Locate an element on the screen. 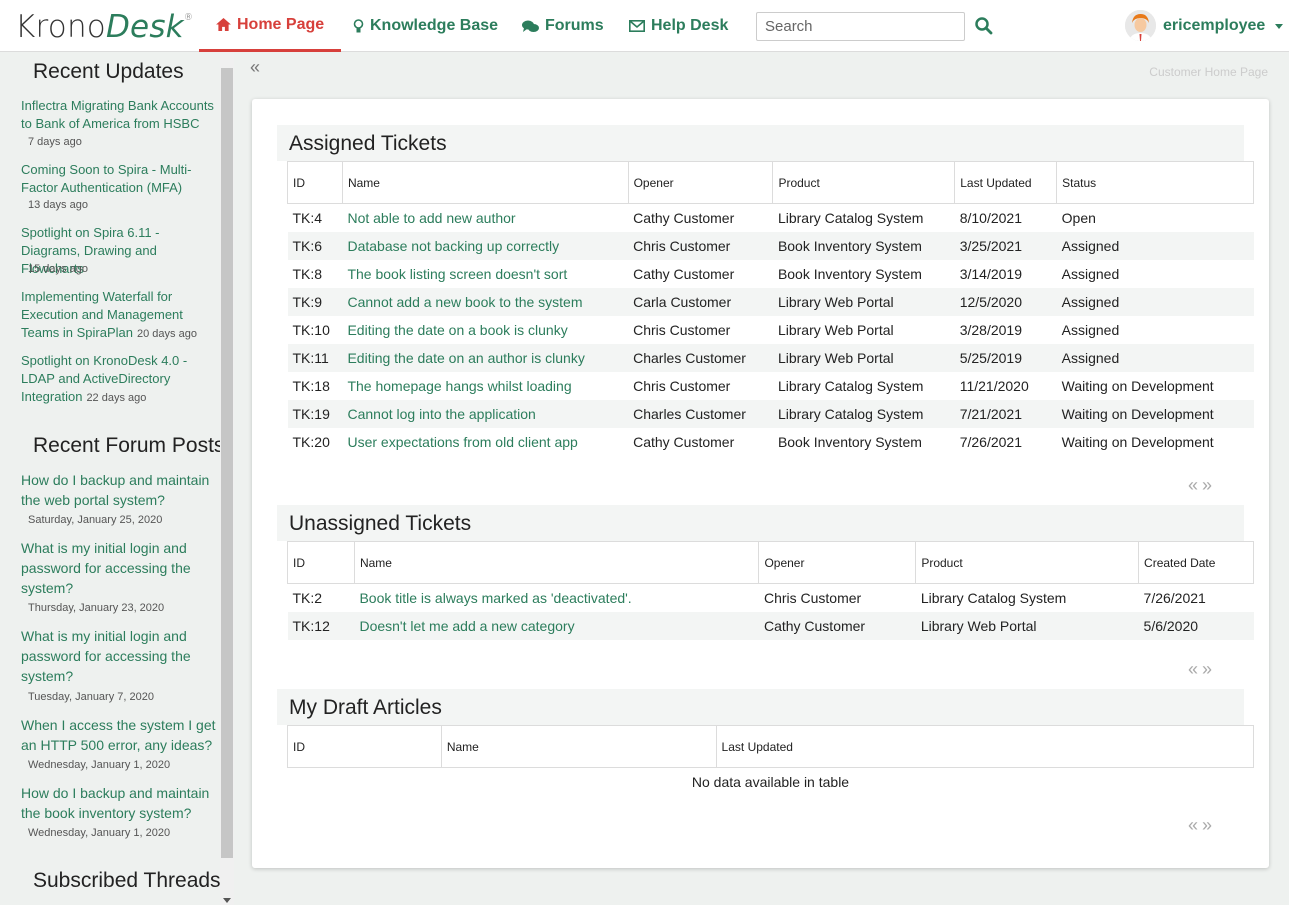  table-cell-status: Waiting on Development is located at coordinates (1137, 441).